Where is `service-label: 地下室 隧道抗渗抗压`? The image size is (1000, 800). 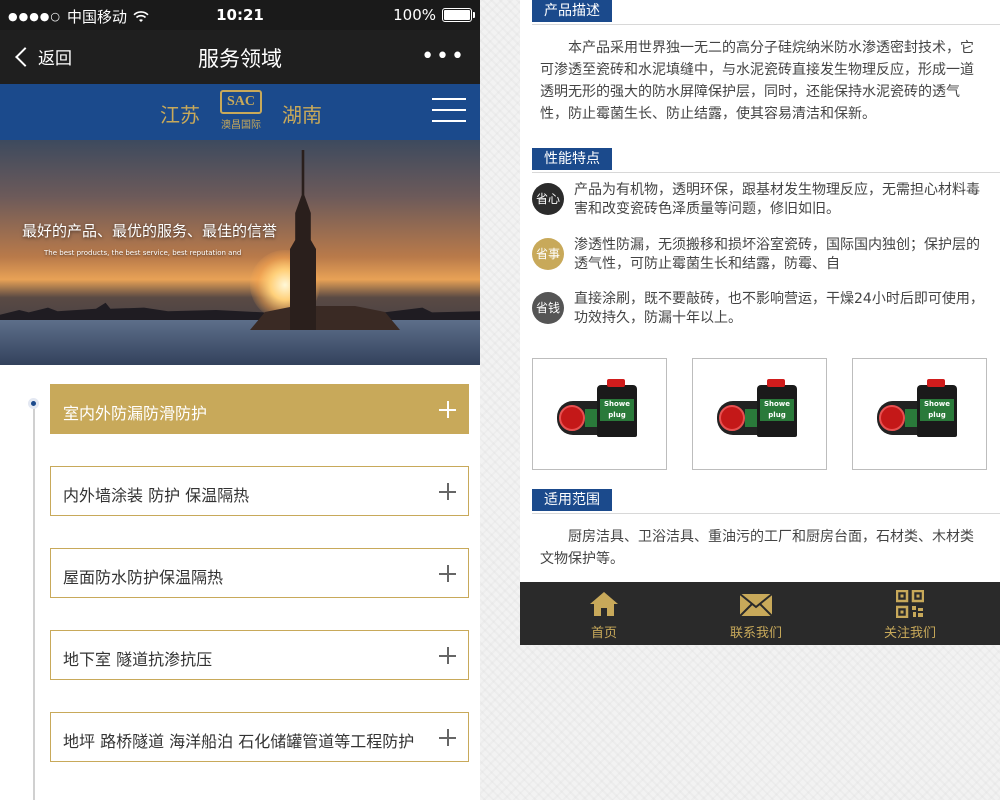 service-label: 地下室 隧道抗渗抗压 is located at coordinates (138, 659).